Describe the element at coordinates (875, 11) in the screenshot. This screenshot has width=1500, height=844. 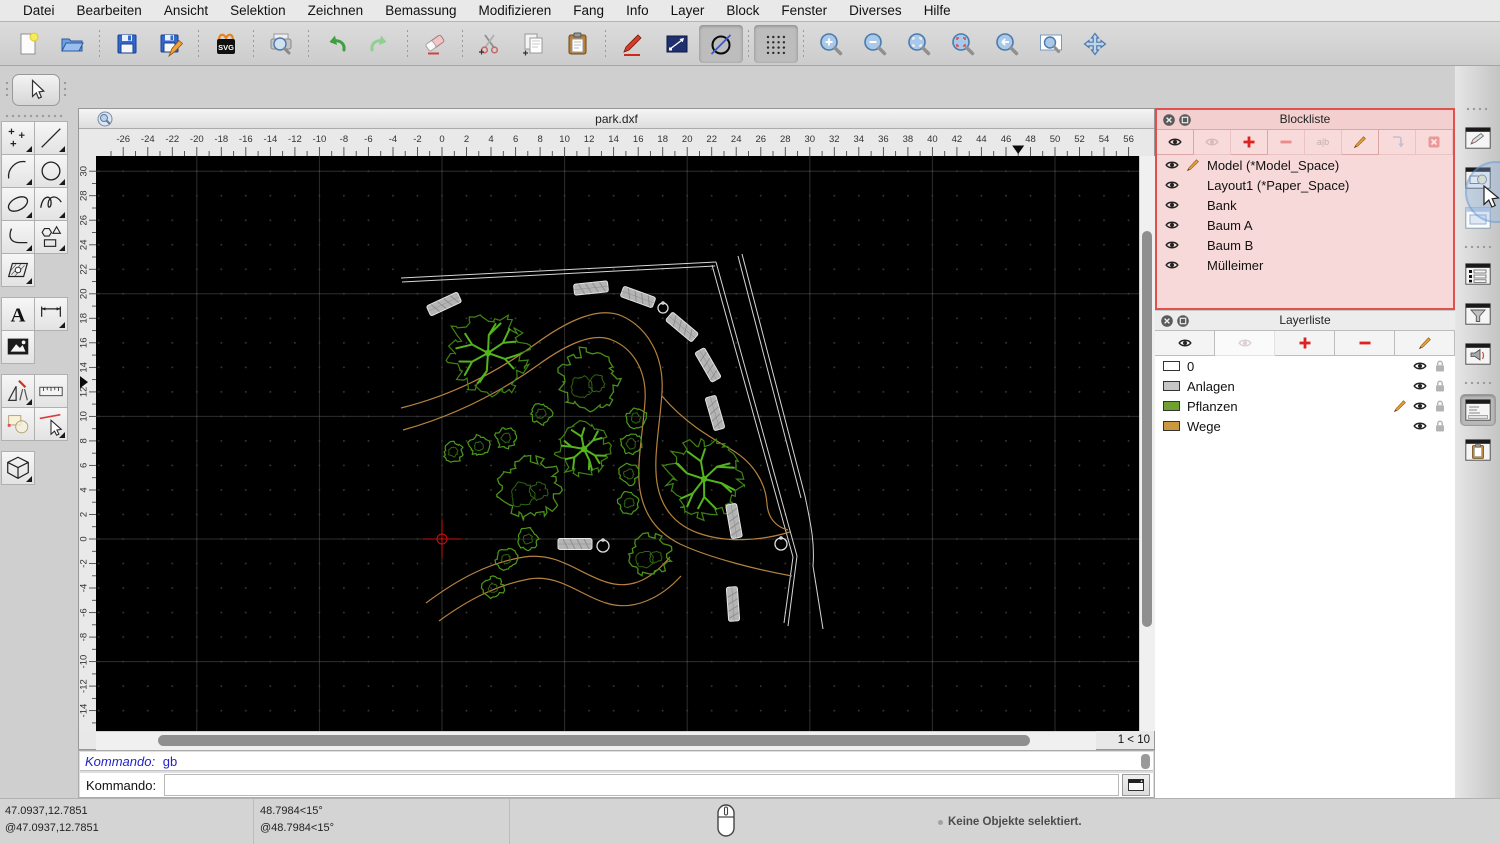
I see `menu-diverses: Diverses` at that location.